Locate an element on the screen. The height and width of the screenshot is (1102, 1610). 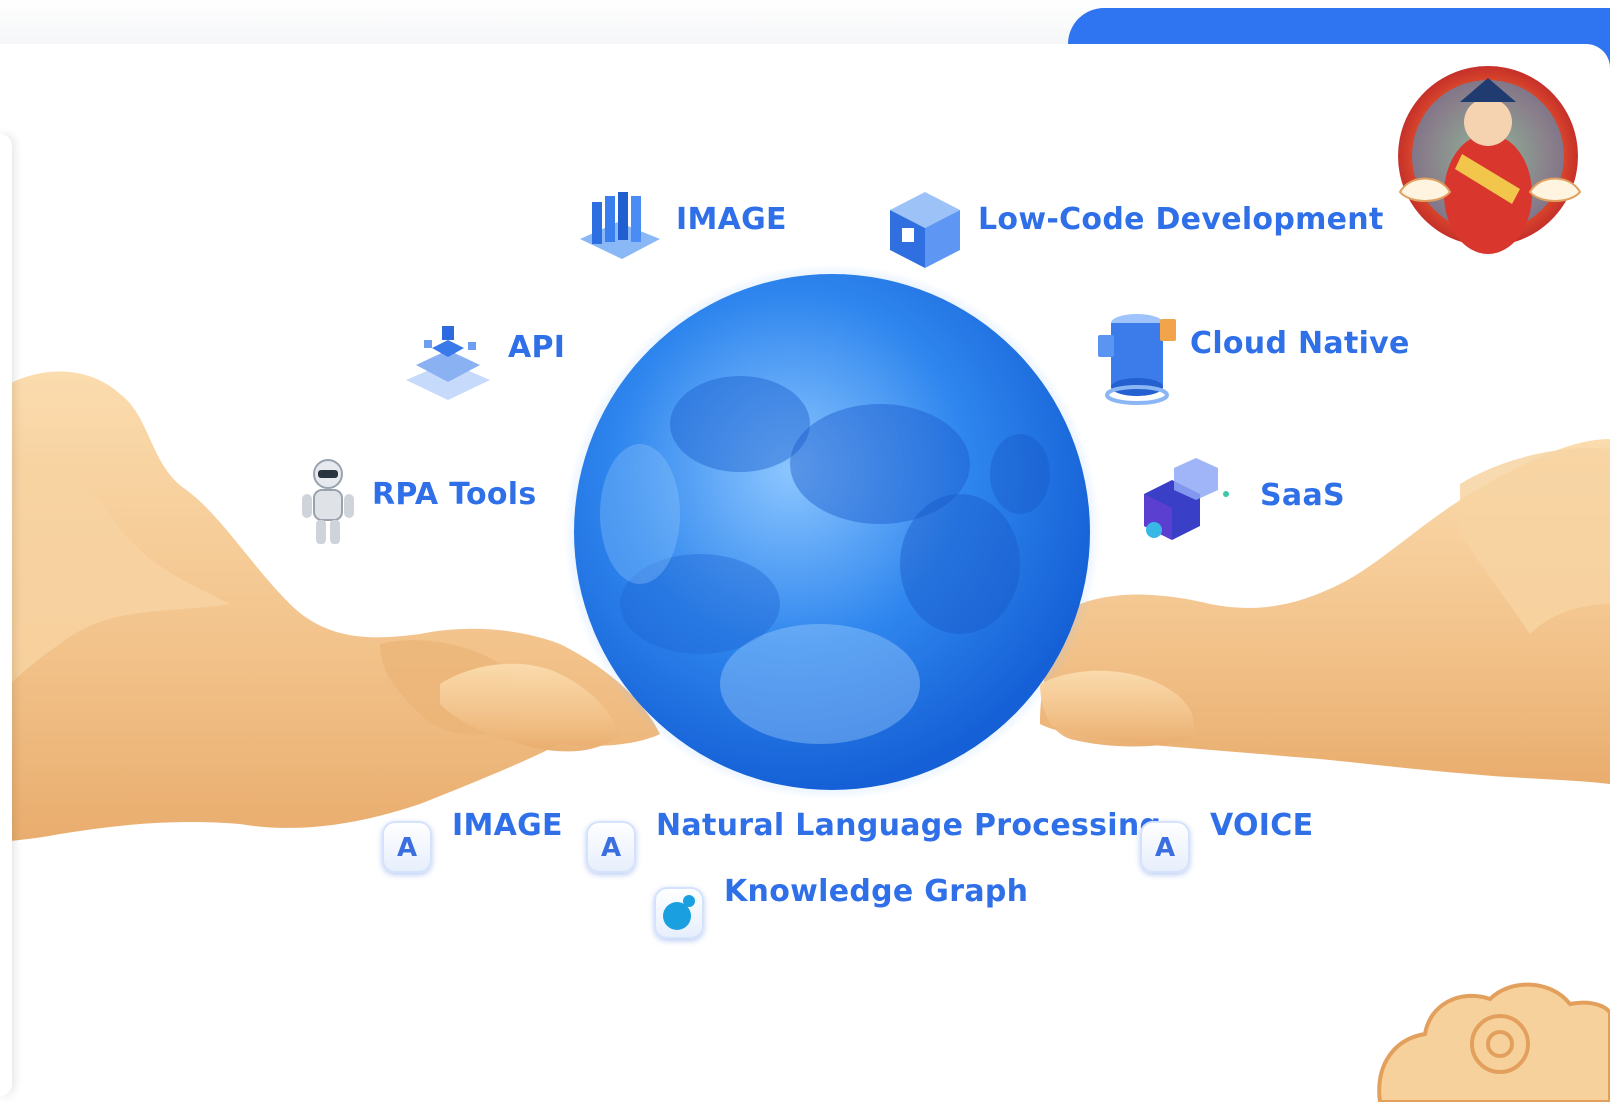
ai-image-label: IMAGE is located at coordinates (507, 825).